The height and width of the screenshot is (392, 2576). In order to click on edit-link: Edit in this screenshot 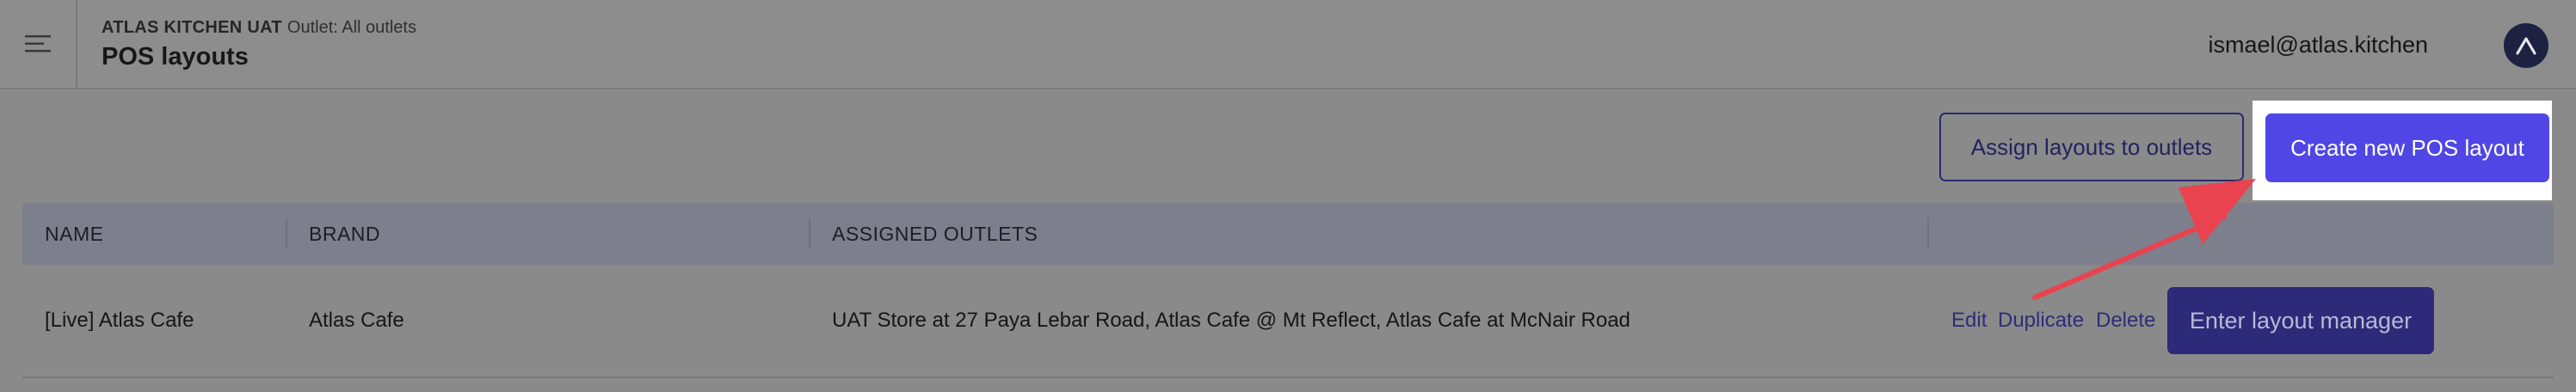, I will do `click(1969, 321)`.